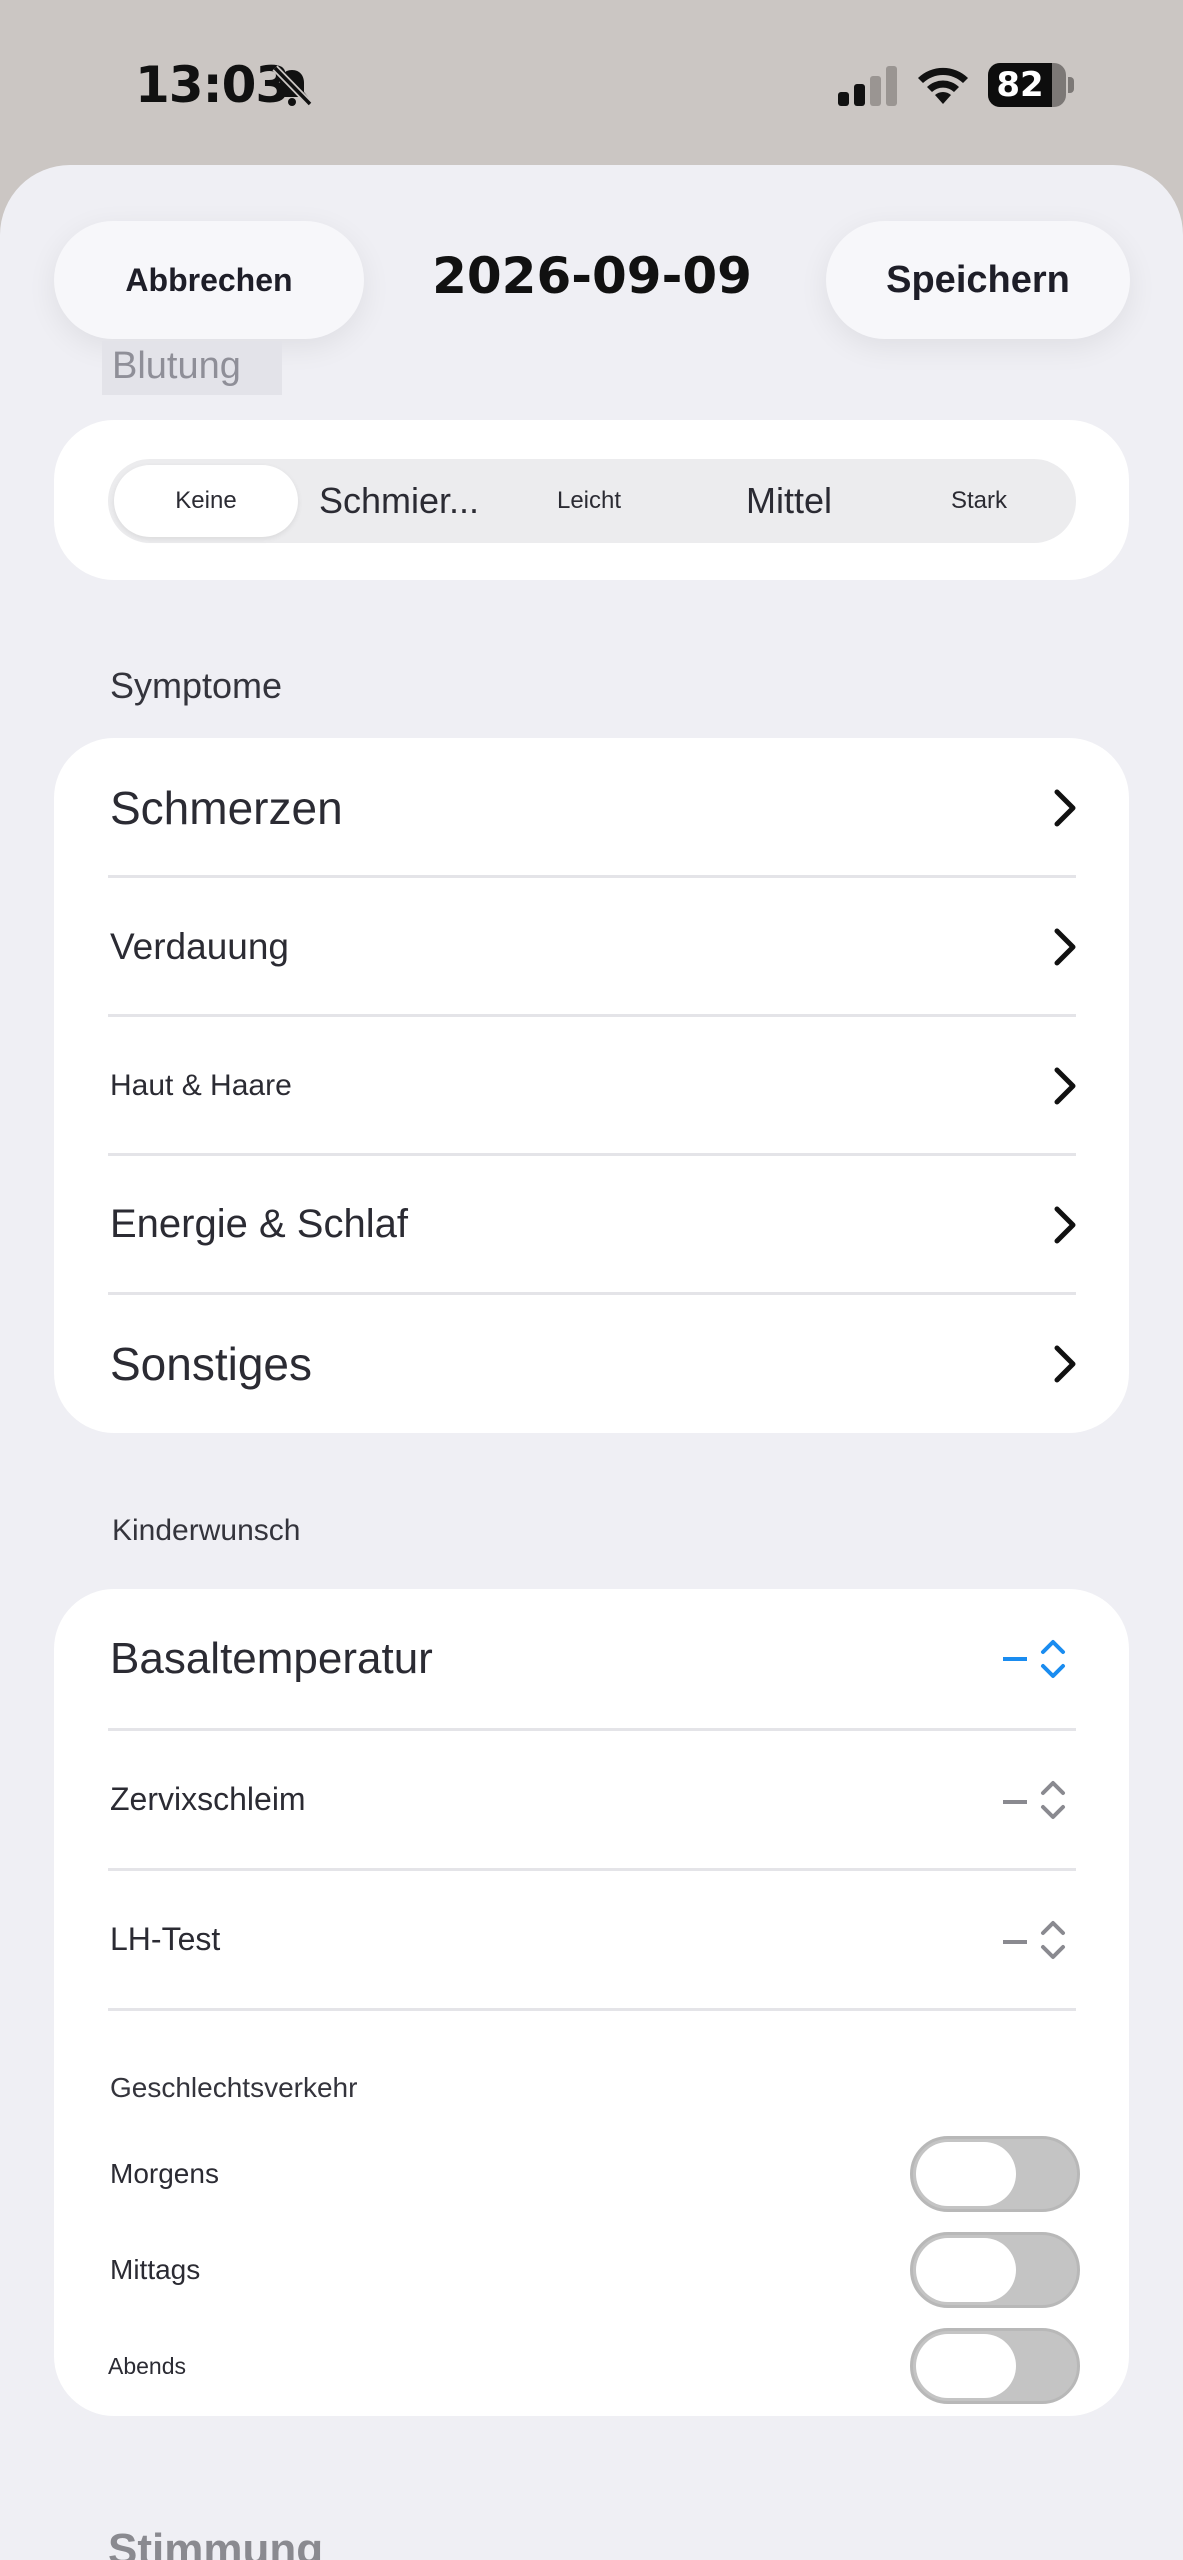 The image size is (1183, 2560). Describe the element at coordinates (589, 501) in the screenshot. I see `bleeding-option-leicht: Leicht` at that location.